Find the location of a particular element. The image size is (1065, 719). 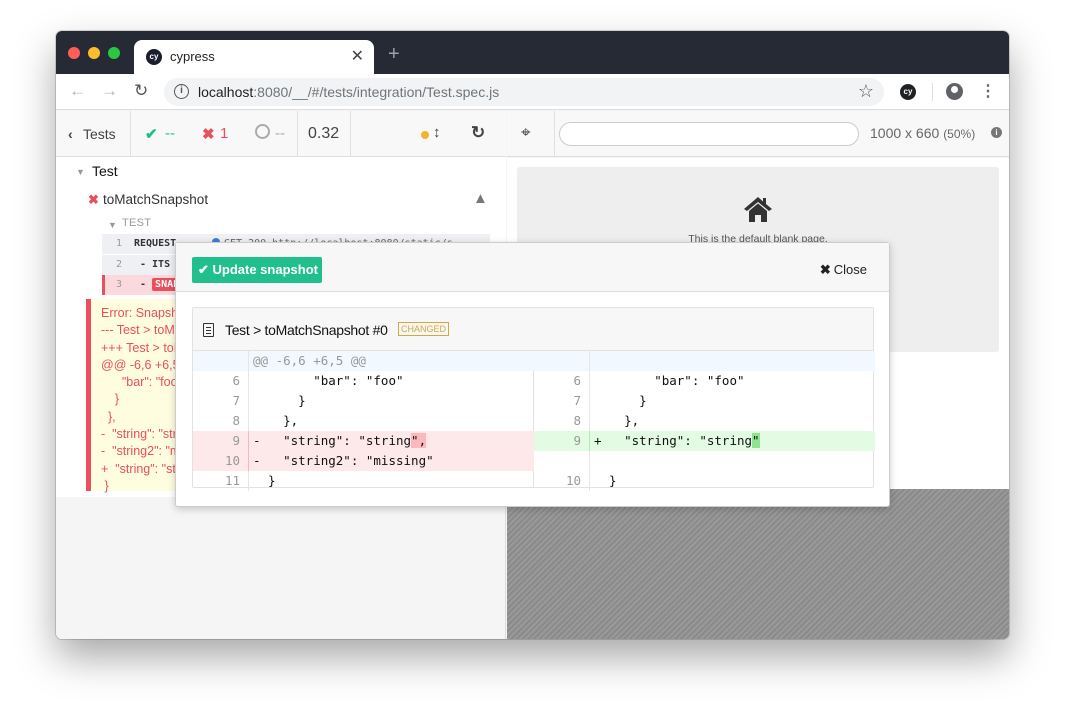

caret-down-icon: ▼ is located at coordinates (80, 172).